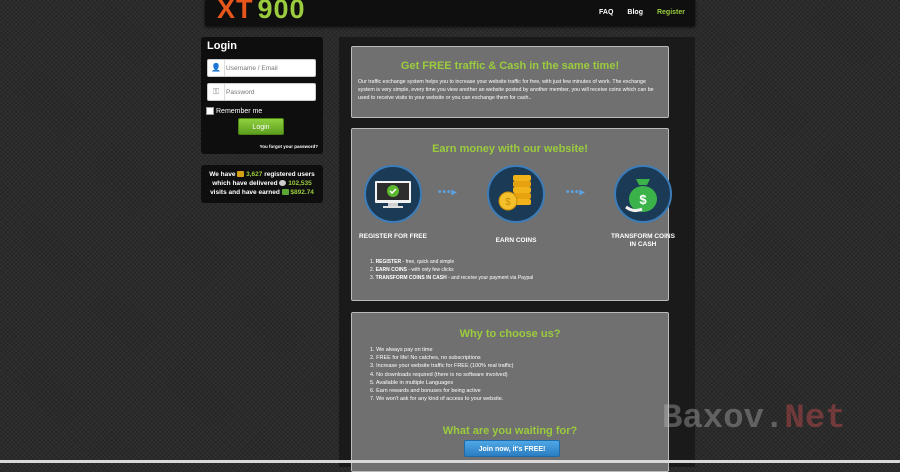 This screenshot has width=900, height=472. What do you see at coordinates (510, 149) in the screenshot?
I see `earn-title: Earn money with our website!` at bounding box center [510, 149].